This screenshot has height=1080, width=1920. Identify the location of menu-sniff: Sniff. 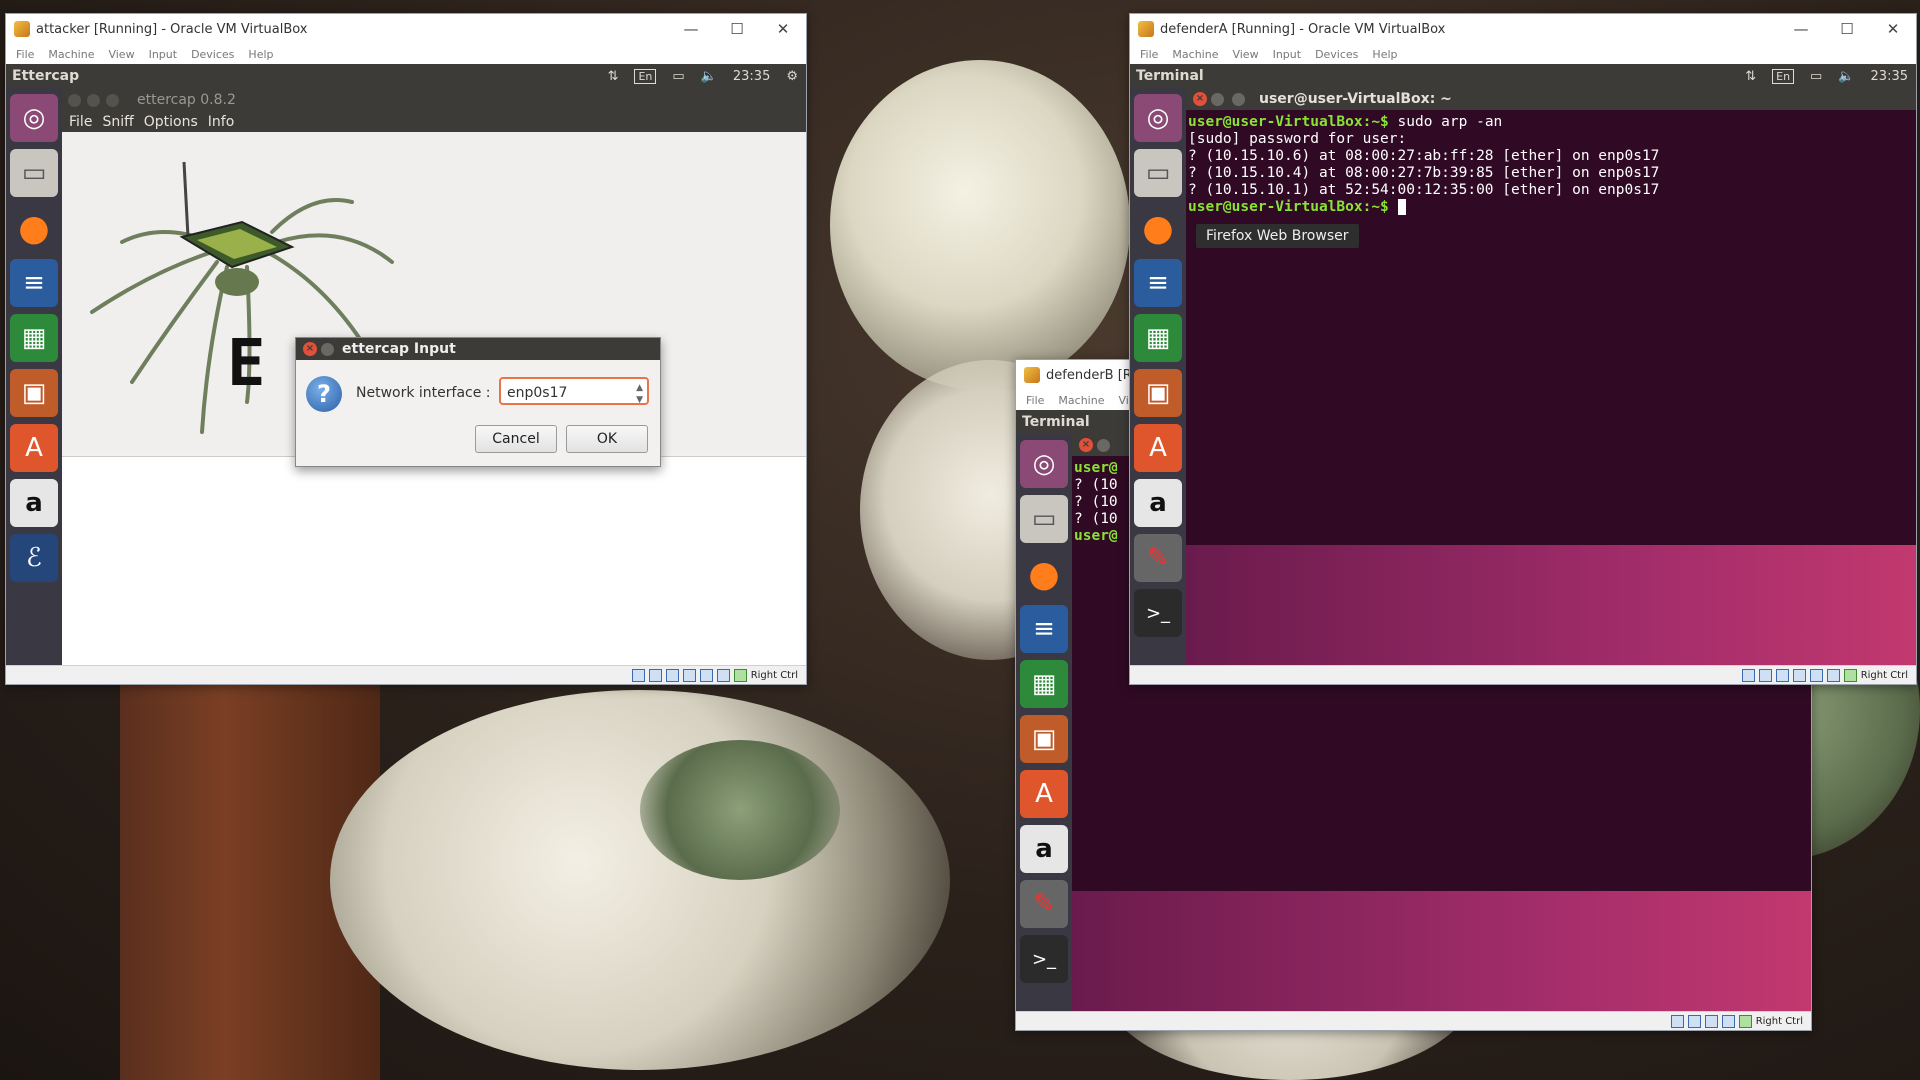
(117, 122).